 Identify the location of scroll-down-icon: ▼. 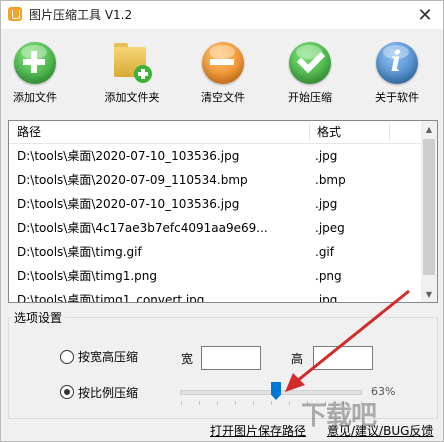
(429, 294).